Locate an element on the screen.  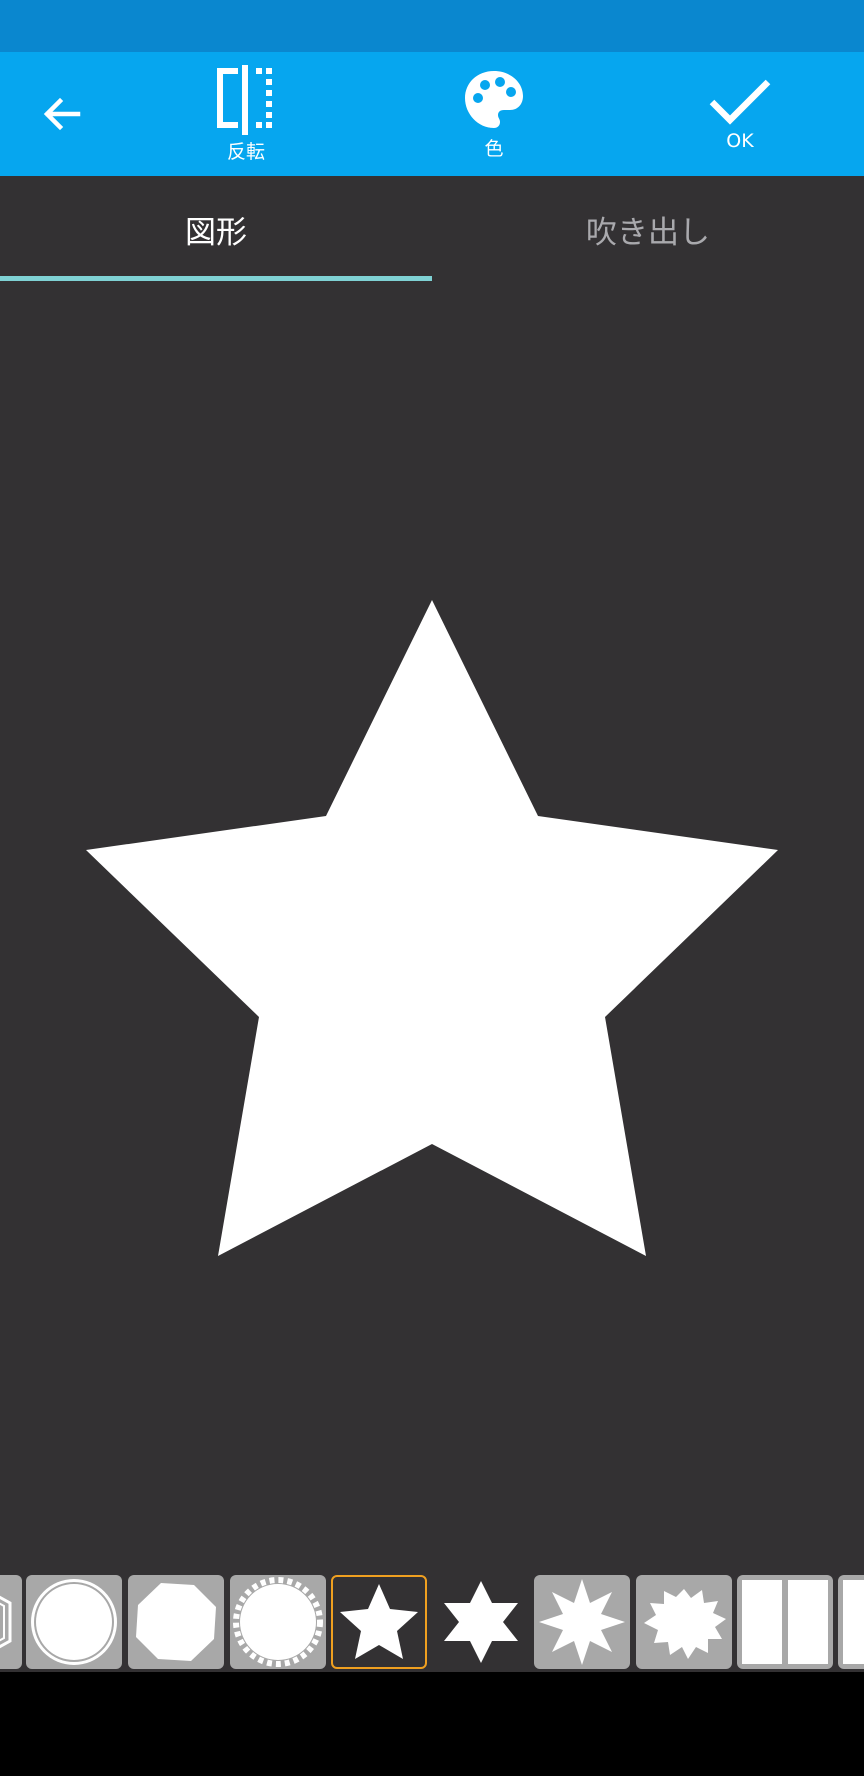
ok-button: OK is located at coordinates (740, 114).